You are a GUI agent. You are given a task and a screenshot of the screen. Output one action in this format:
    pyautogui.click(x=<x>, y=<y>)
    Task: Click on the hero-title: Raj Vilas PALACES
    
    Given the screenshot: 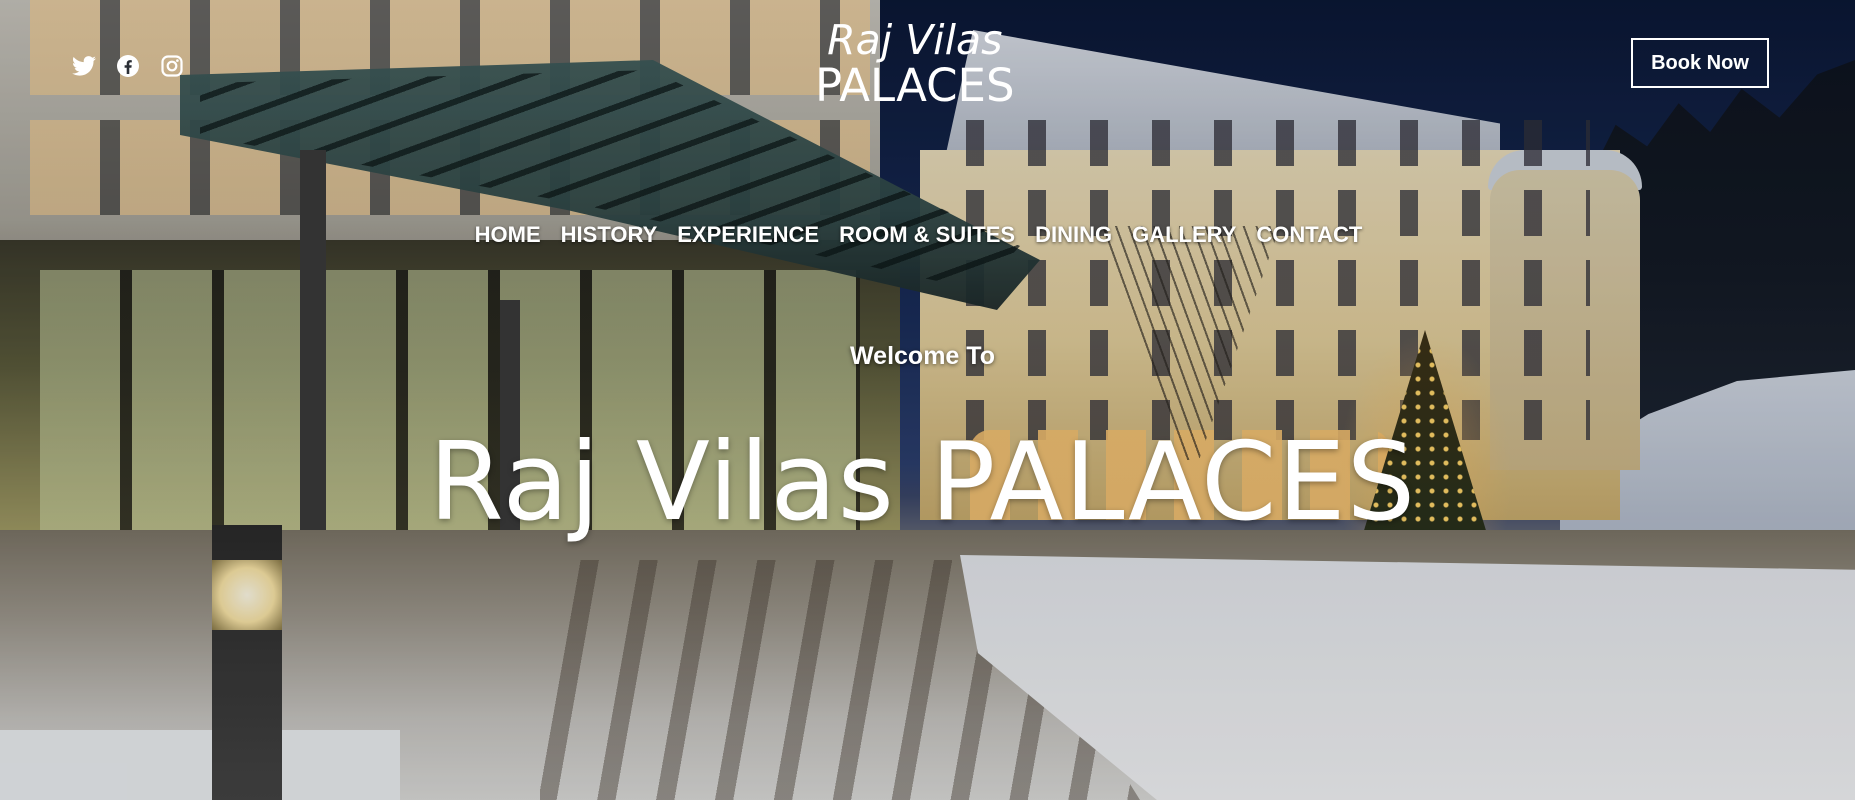 What is the action you would take?
    pyautogui.click(x=922, y=482)
    